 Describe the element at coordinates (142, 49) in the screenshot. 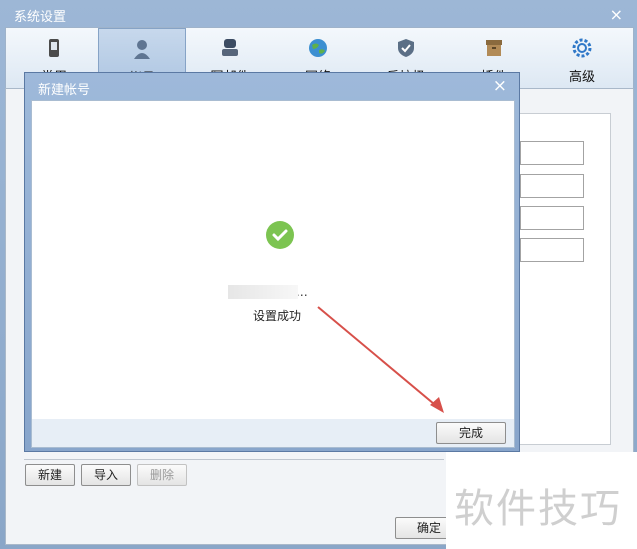

I see `user-icon` at that location.